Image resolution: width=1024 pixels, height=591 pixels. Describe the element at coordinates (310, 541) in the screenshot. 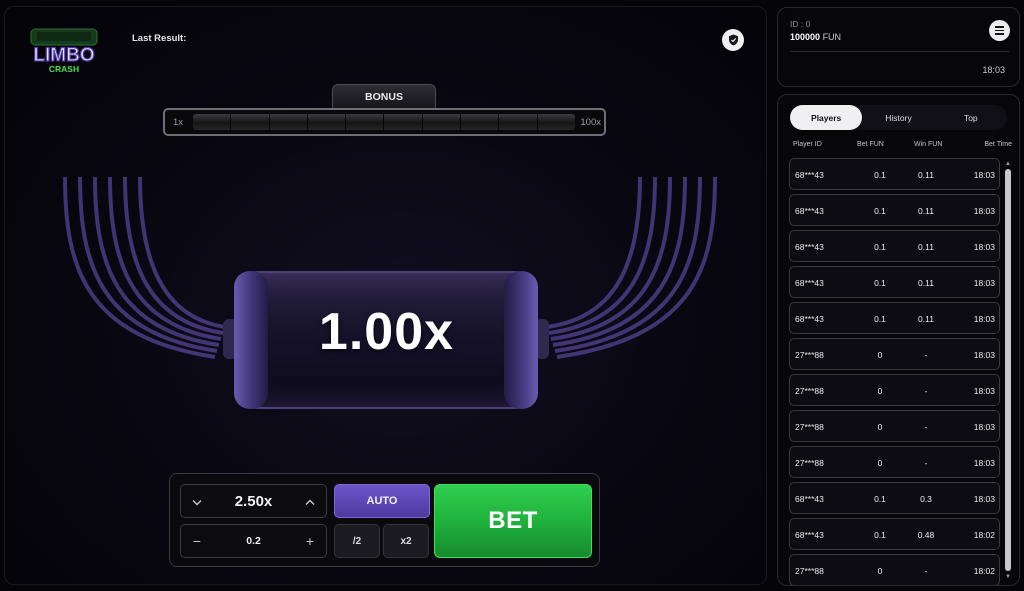

I see `plus-icon: +` at that location.